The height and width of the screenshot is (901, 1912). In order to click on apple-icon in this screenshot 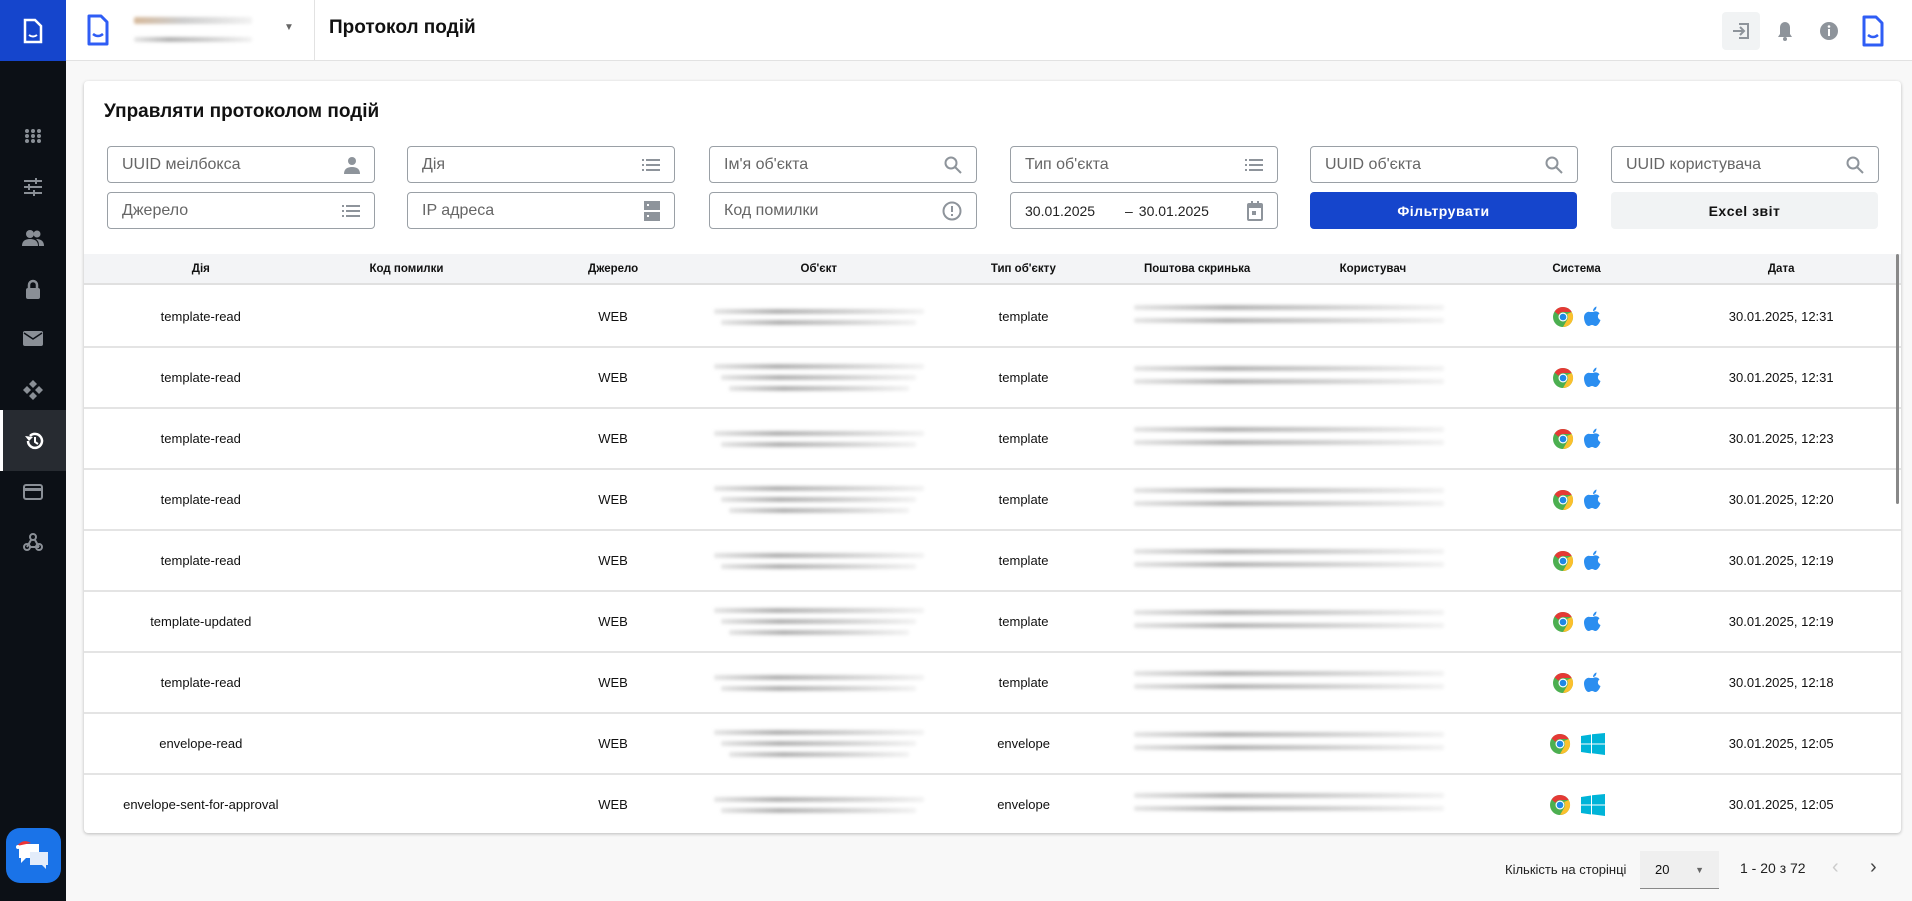, I will do `click(1592, 438)`.